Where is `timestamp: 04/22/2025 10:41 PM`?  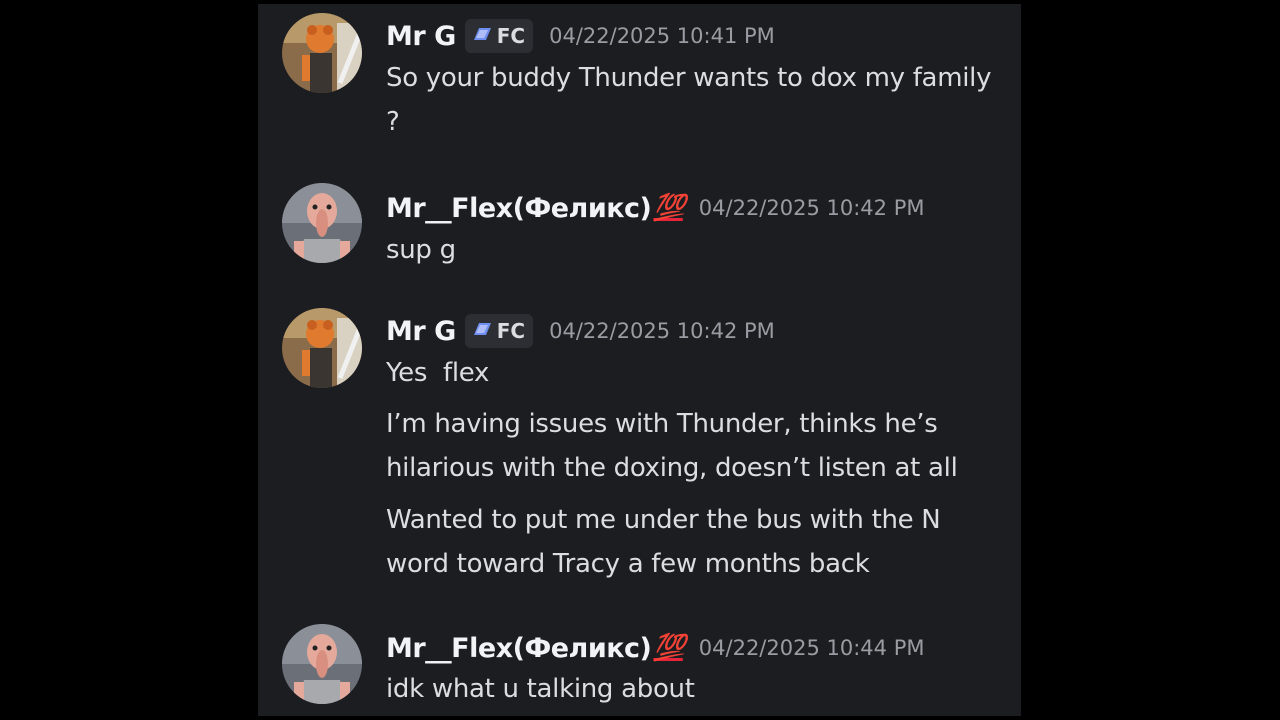
timestamp: 04/22/2025 10:41 PM is located at coordinates (662, 36).